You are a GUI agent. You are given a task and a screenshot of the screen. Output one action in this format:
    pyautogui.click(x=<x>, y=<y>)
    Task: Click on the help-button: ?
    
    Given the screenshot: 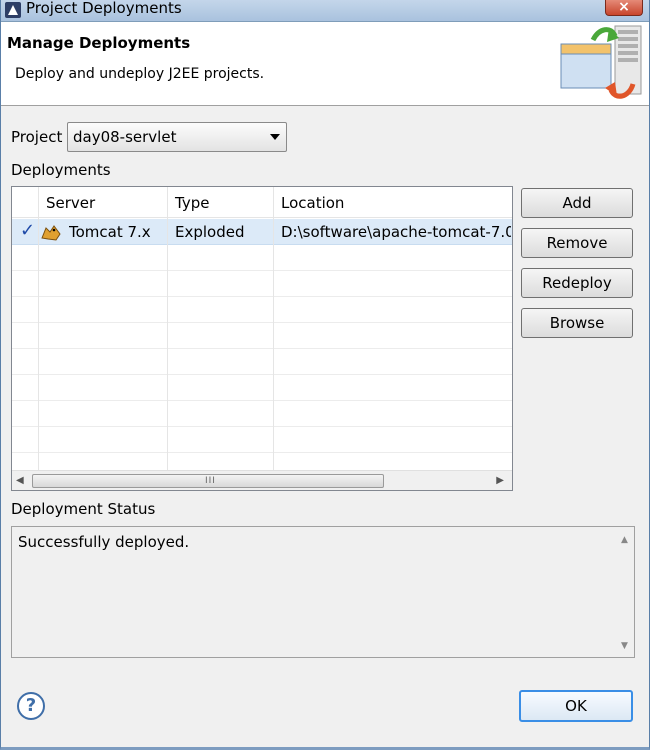 What is the action you would take?
    pyautogui.click(x=31, y=706)
    